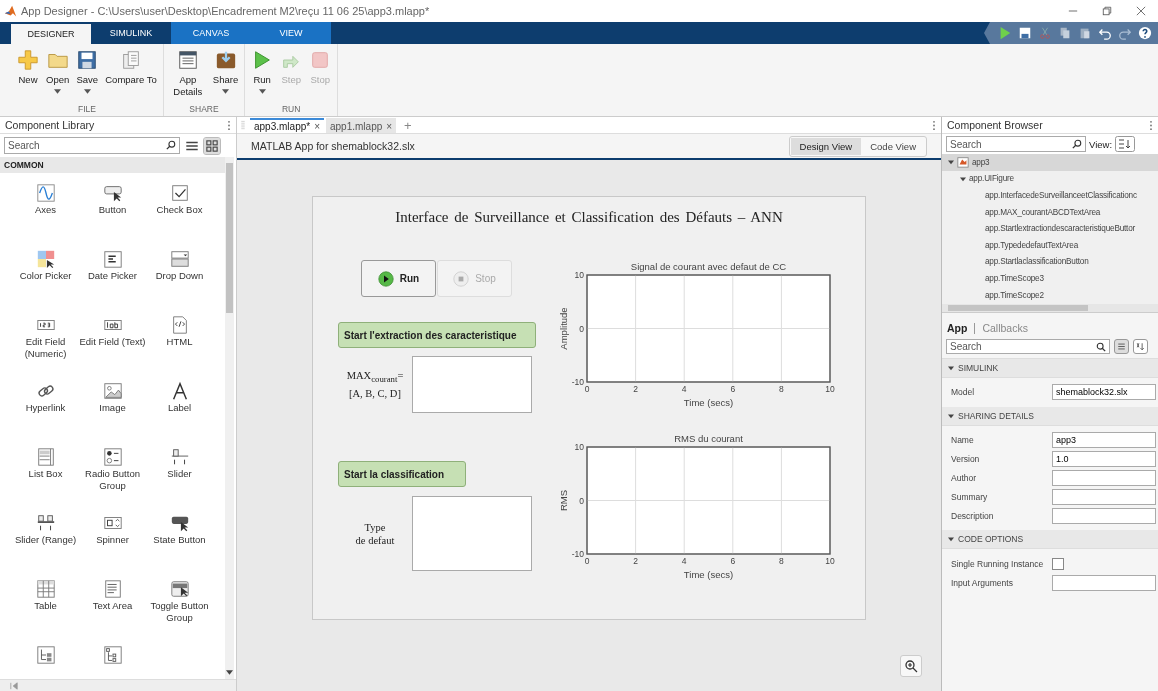 This screenshot has height=691, width=1158. I want to click on inspector-tab: App, so click(957, 328).